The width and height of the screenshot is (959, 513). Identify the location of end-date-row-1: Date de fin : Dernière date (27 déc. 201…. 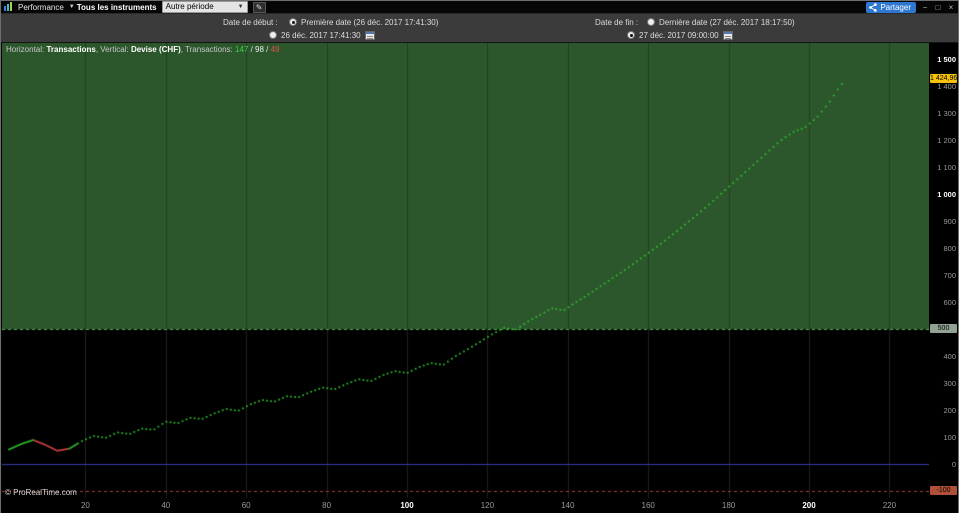
(695, 22).